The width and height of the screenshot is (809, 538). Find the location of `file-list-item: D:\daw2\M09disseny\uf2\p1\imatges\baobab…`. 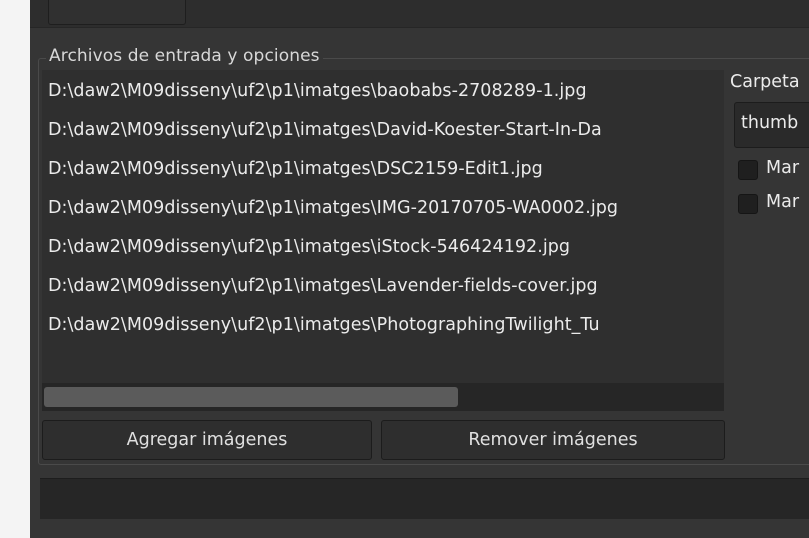

file-list-item: D:\daw2\M09disseny\uf2\p1\imatges\baobab… is located at coordinates (317, 91).